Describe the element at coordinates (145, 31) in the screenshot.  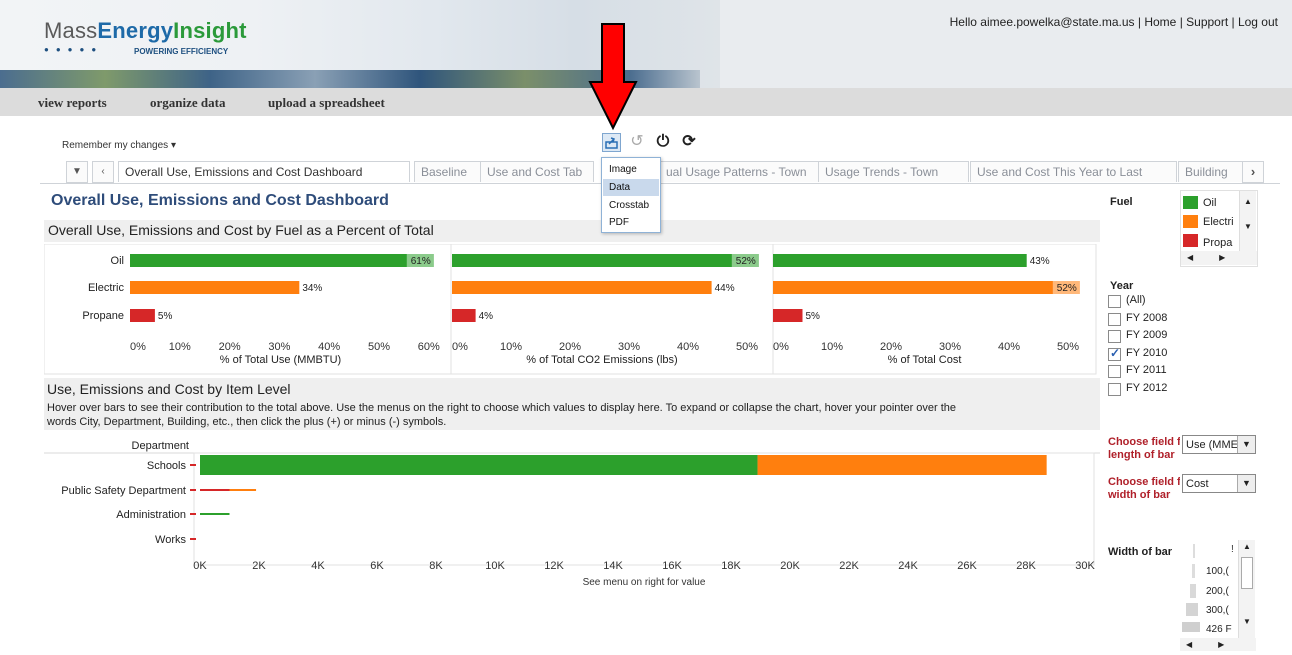
I see `logo: MassEnergyInsight` at that location.